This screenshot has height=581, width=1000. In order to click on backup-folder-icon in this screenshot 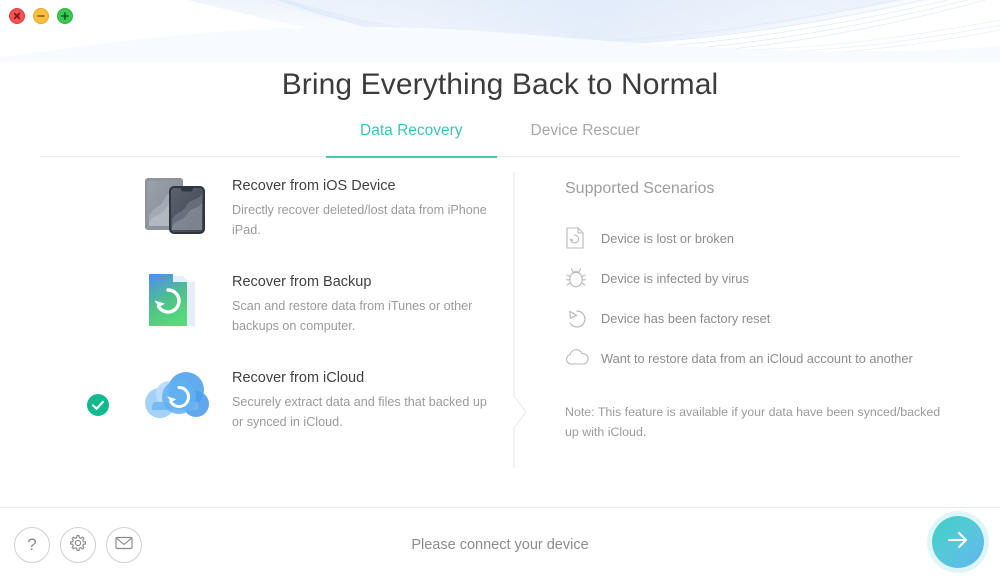, I will do `click(176, 301)`.